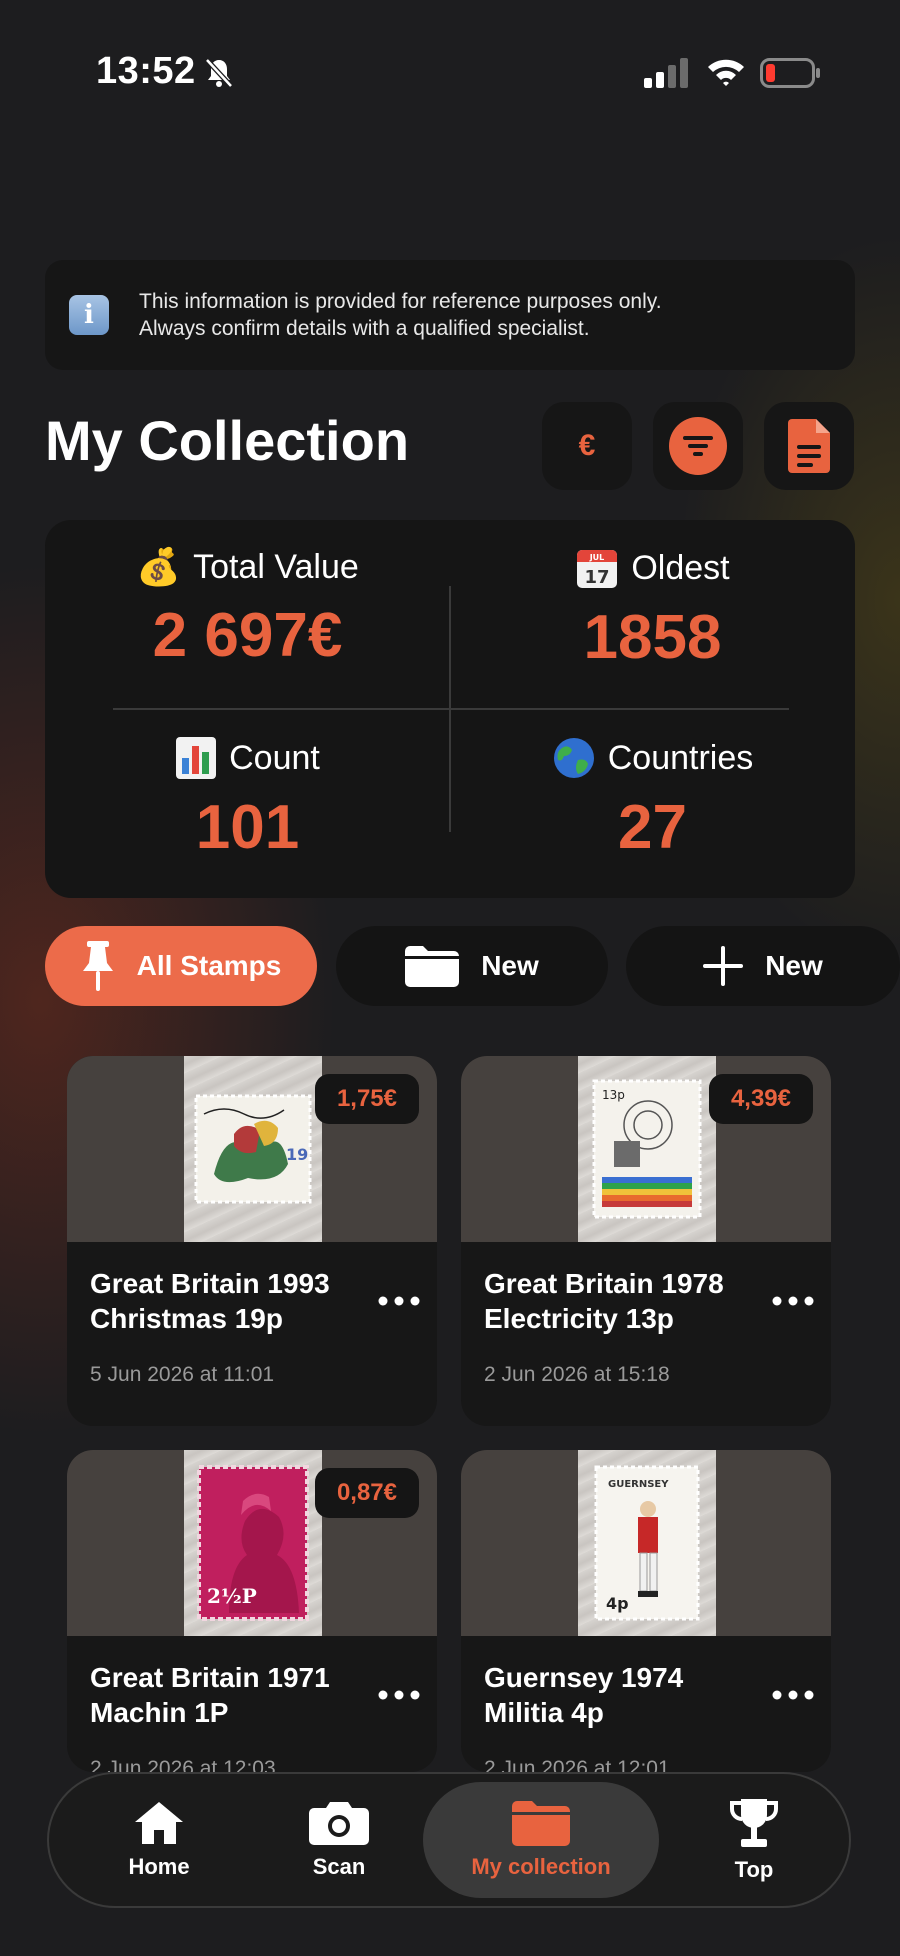  What do you see at coordinates (252, 1149) in the screenshot?
I see `stamp-image: 19 1,75€` at bounding box center [252, 1149].